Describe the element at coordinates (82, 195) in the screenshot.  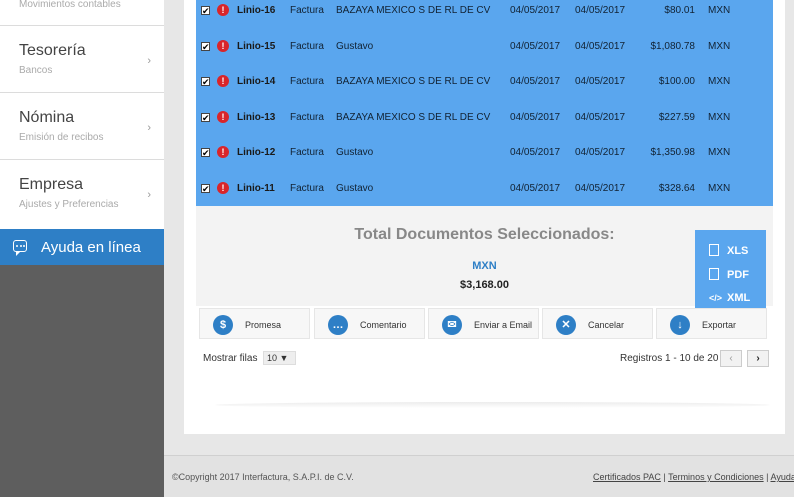
I see `sidebar-item-empresa: Empresa Ajustes y Preferencias ›` at that location.